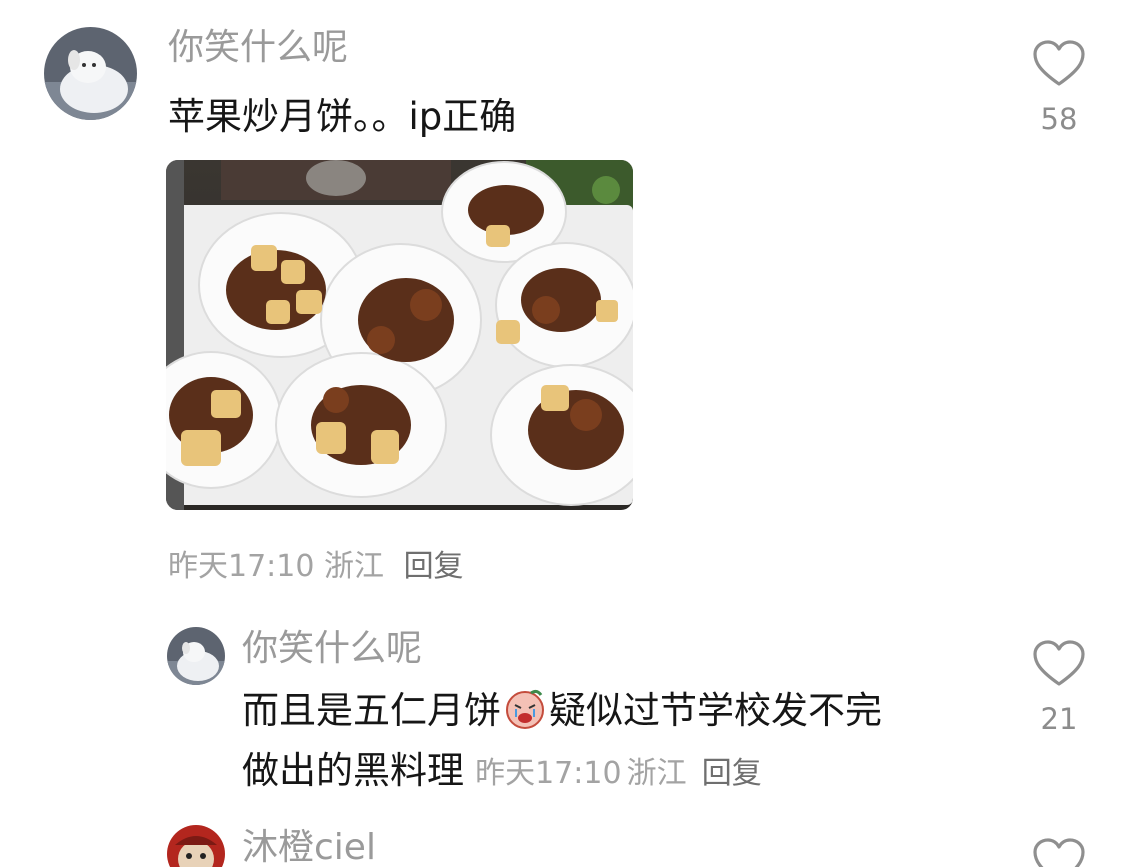 This screenshot has width=1130, height=867. What do you see at coordinates (1059, 119) in the screenshot?
I see `like-count: 58` at bounding box center [1059, 119].